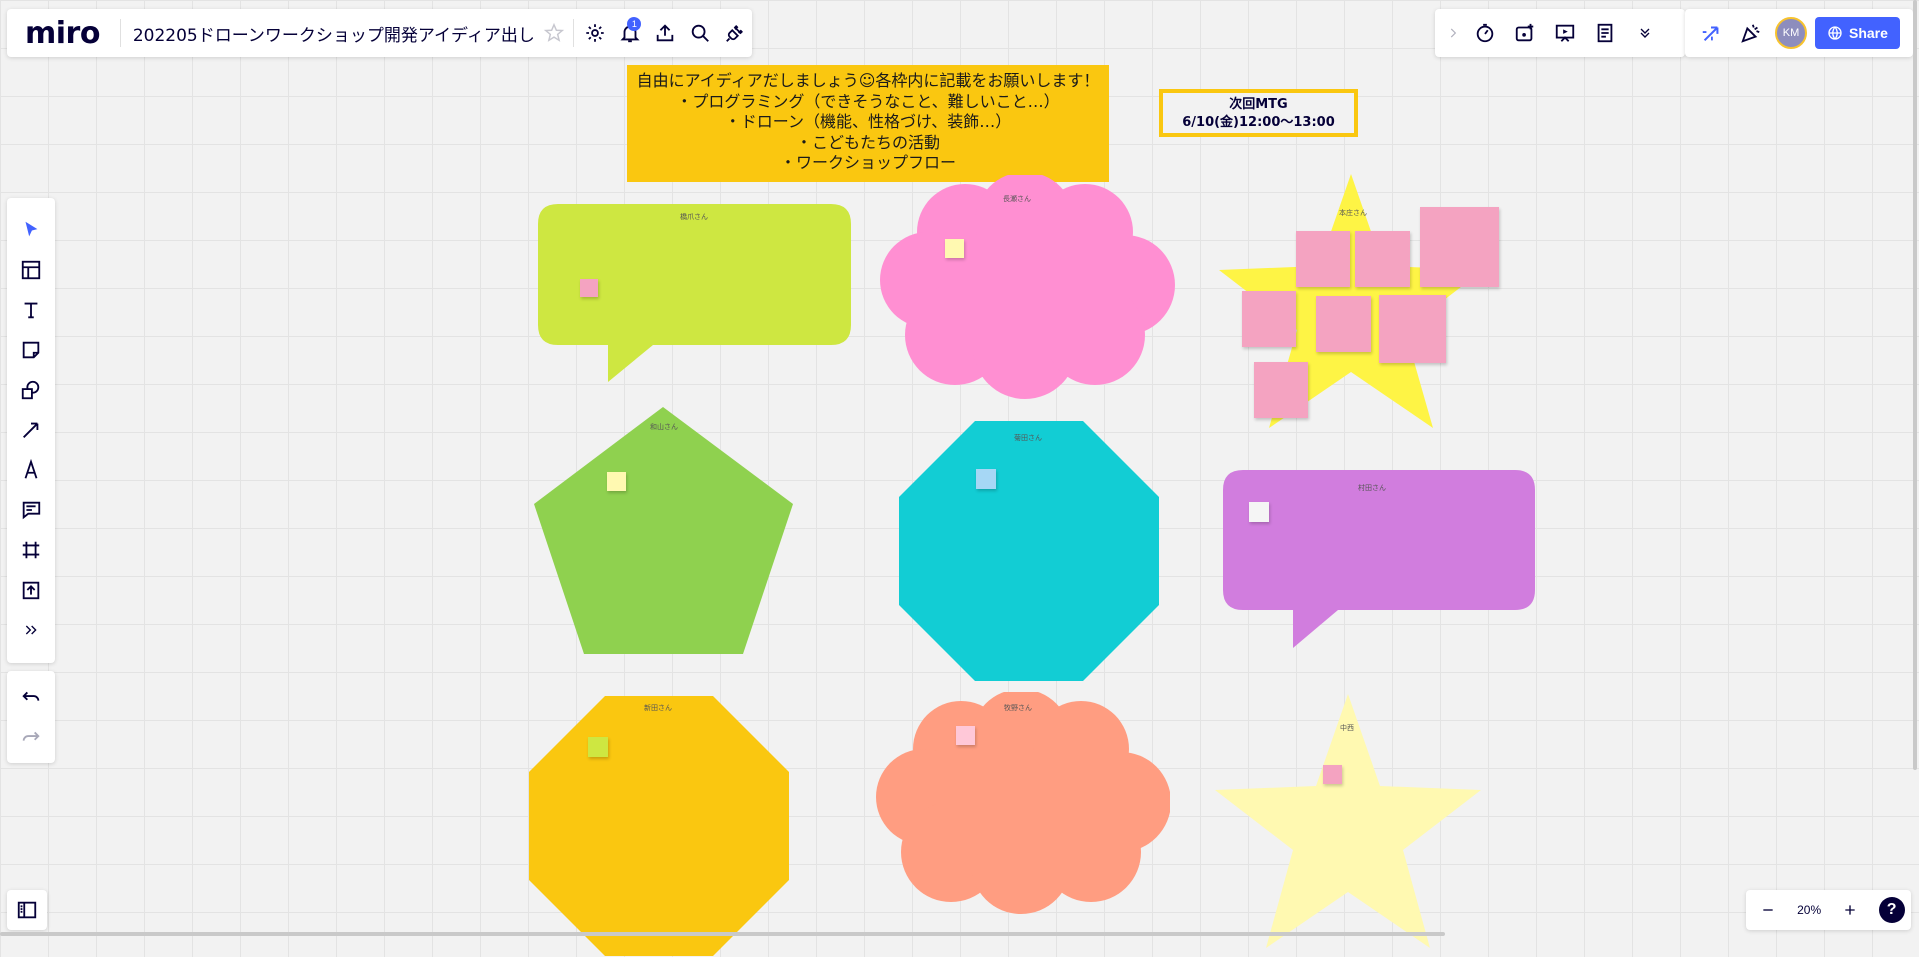 The width and height of the screenshot is (1919, 957). What do you see at coordinates (31, 270) in the screenshot?
I see `templates-icon` at bounding box center [31, 270].